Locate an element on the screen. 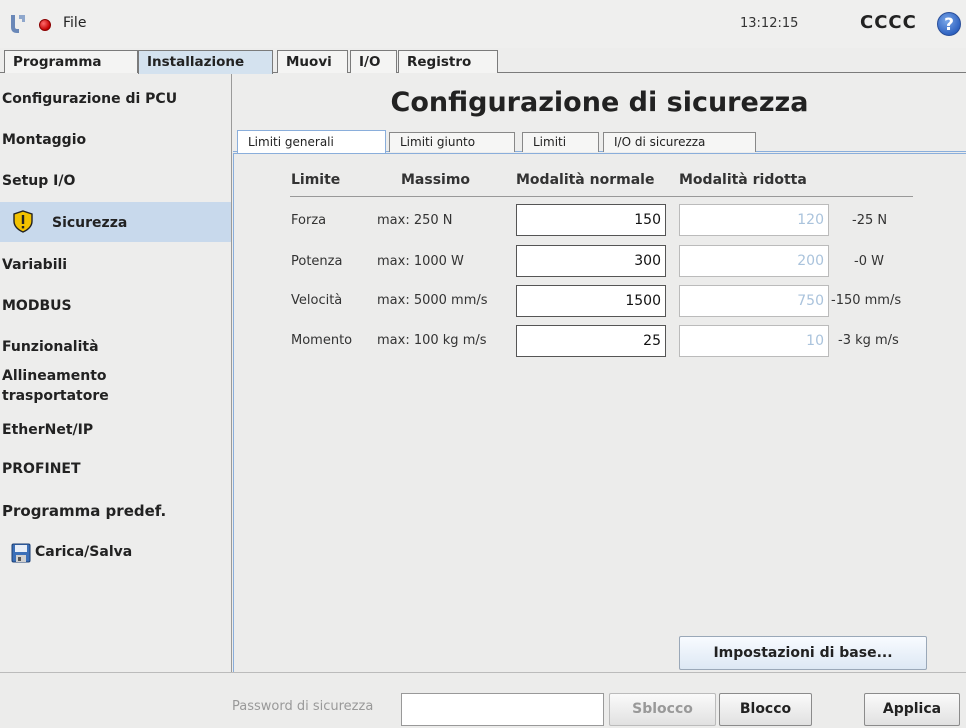 This screenshot has height=728, width=966. page-title: Configurazione di sicurezza is located at coordinates (599, 102).